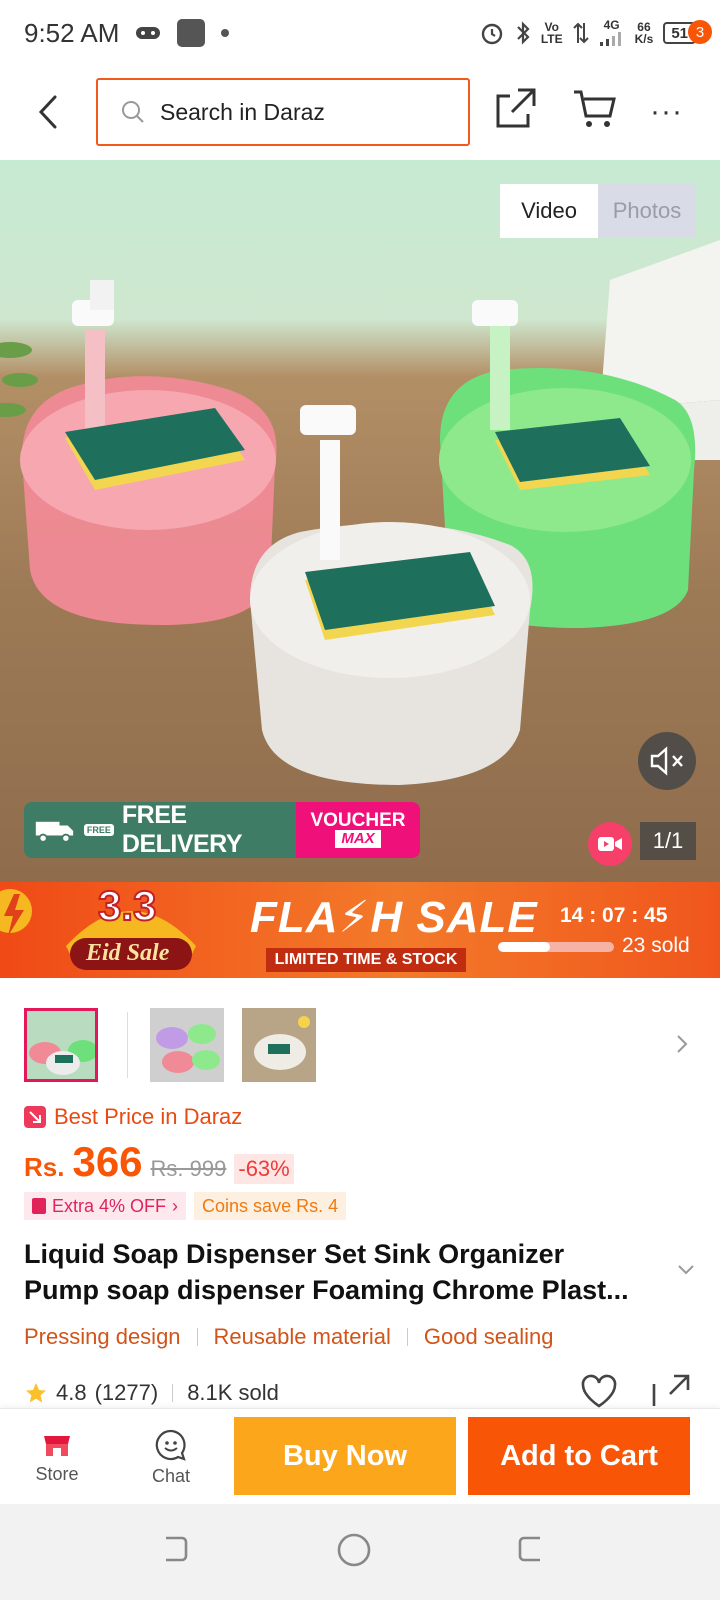 The image size is (720, 1600). What do you see at coordinates (178, 1552) in the screenshot?
I see `recents-button` at bounding box center [178, 1552].